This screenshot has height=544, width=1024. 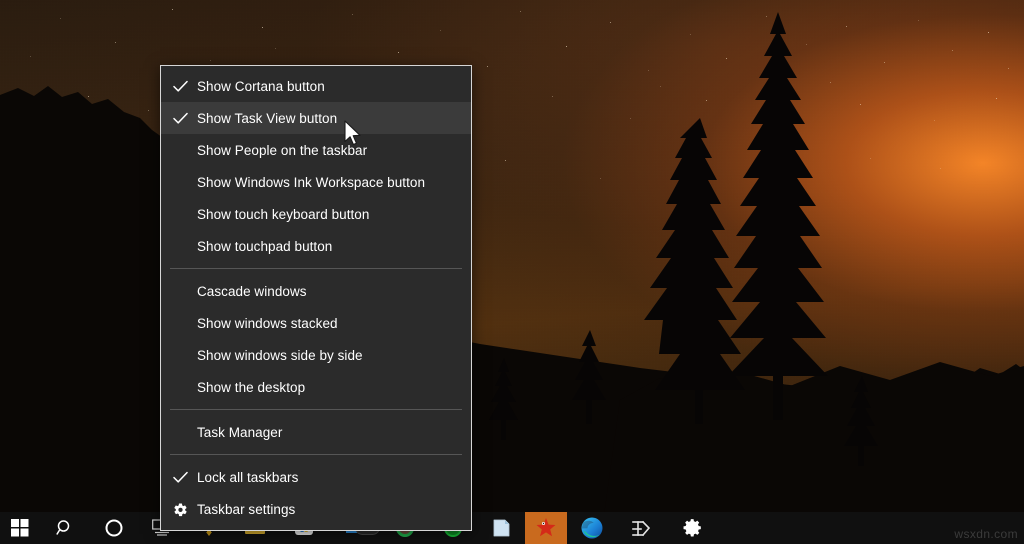 I want to click on menu-item-label: Show Task View button, so click(x=267, y=118).